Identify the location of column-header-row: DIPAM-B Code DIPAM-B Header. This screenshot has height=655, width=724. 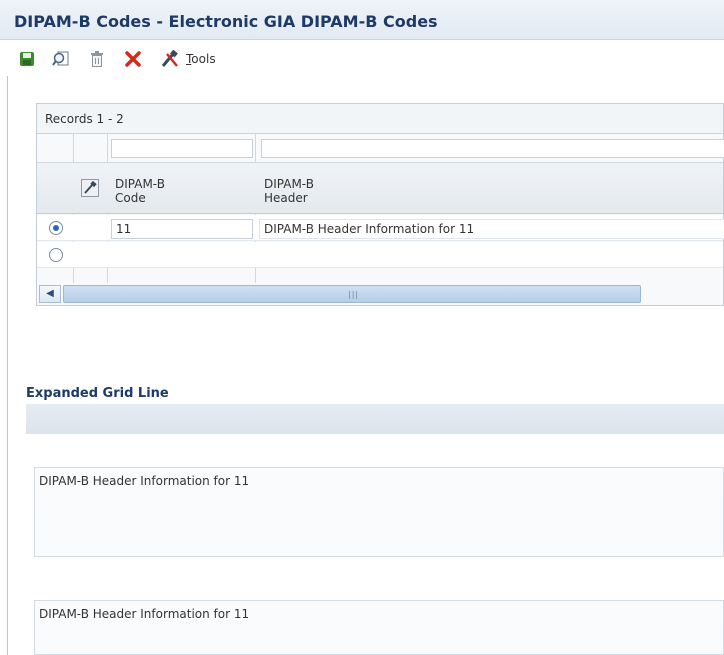
(380, 188).